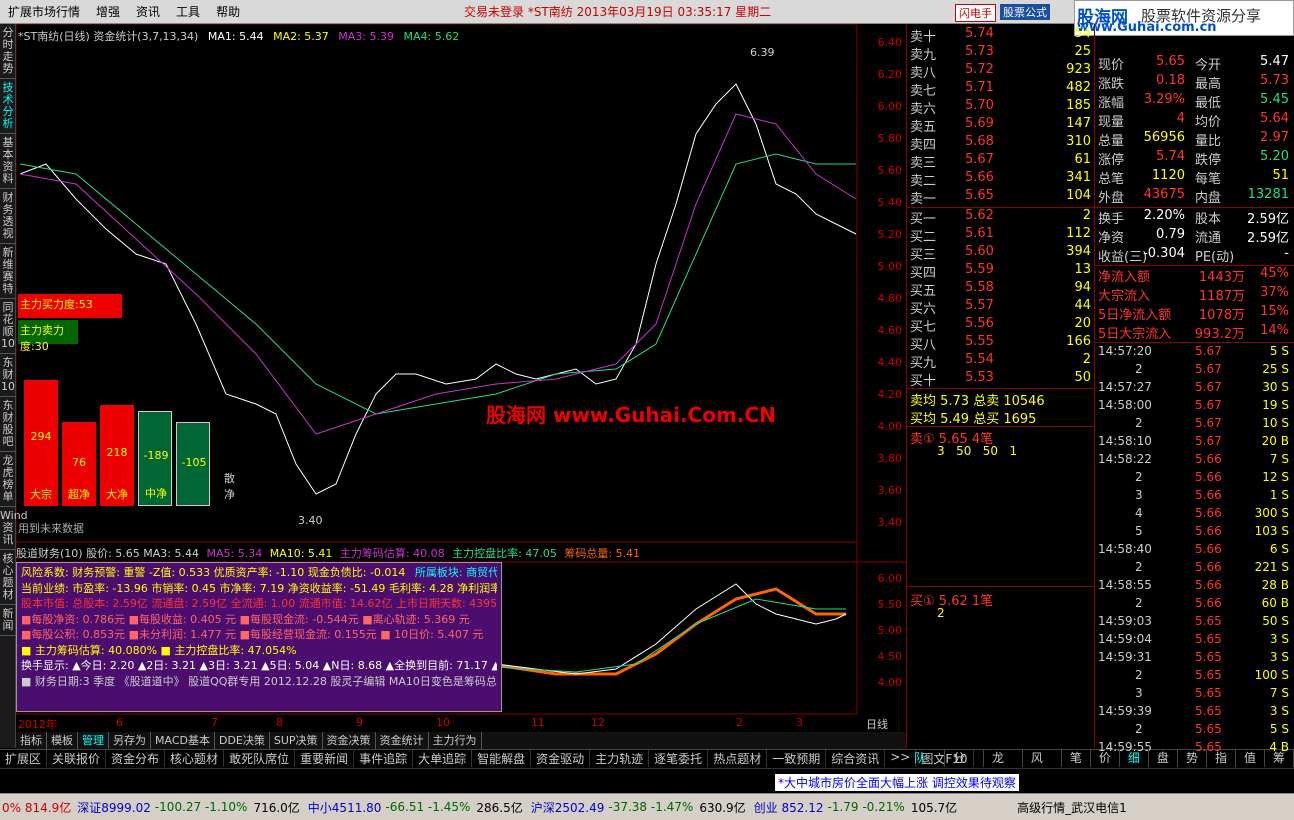 The height and width of the screenshot is (820, 1294). I want to click on tick-row: 2 5.65 100 S, so click(1212, 675).